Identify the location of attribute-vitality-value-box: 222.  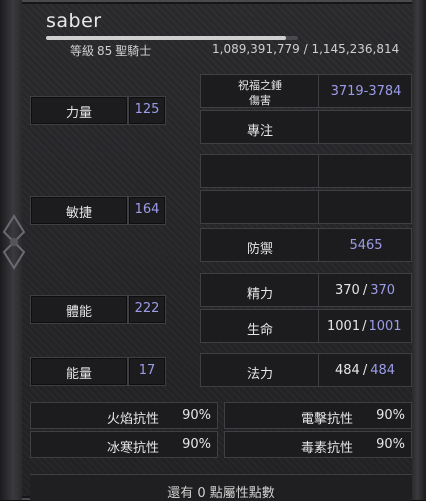
(147, 309).